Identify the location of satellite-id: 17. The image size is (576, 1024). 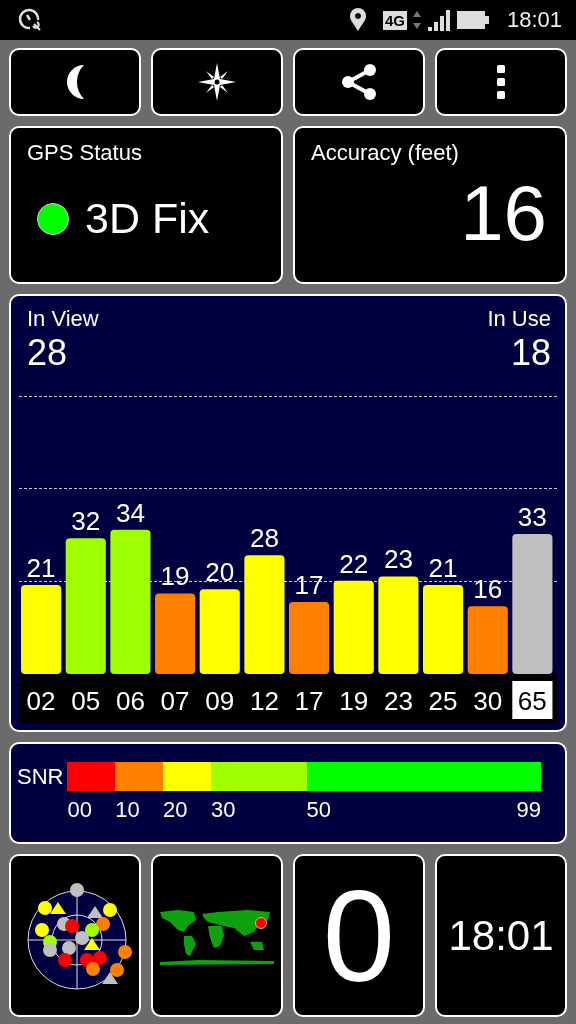
(309, 701).